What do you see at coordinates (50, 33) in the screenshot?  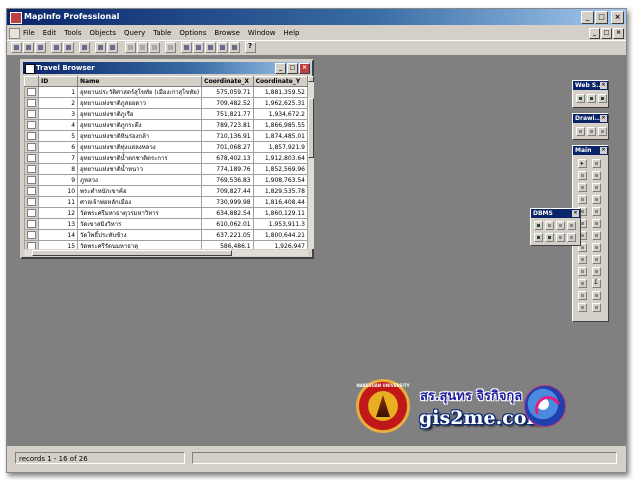 I see `menu-edit: Edit` at bounding box center [50, 33].